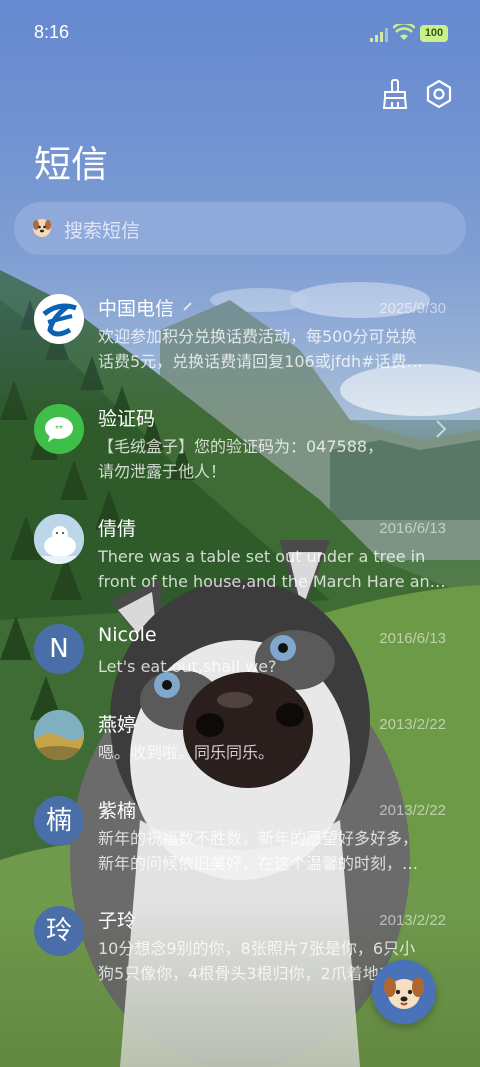 The width and height of the screenshot is (480, 1067). I want to click on contact-name: 中国电信, so click(136, 309).